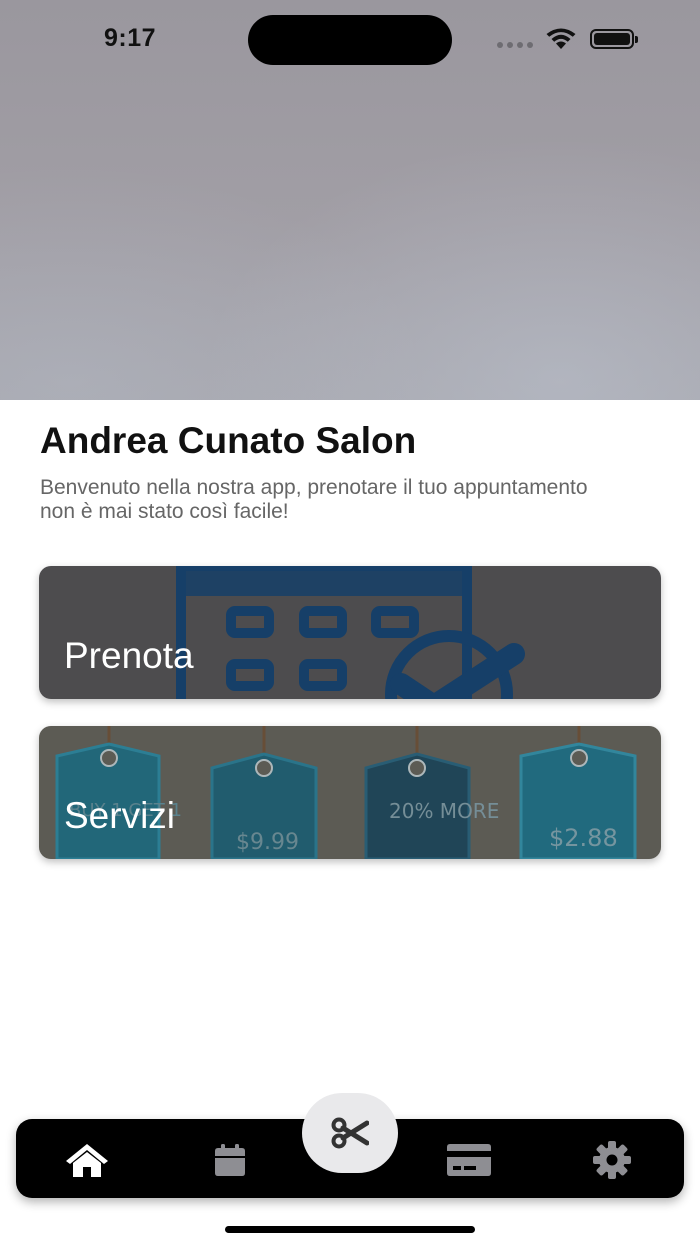 This screenshot has width=700, height=1244. Describe the element at coordinates (350, 1229) in the screenshot. I see `home-indicator` at that location.